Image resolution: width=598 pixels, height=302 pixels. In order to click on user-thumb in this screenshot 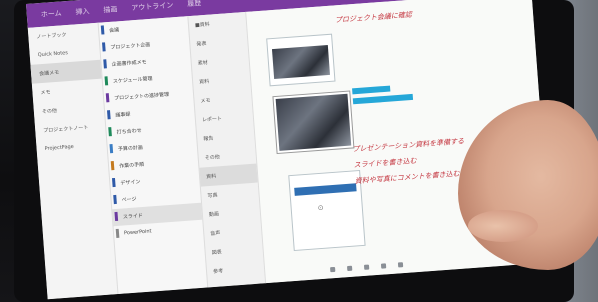, I will do `click(503, 226)`.